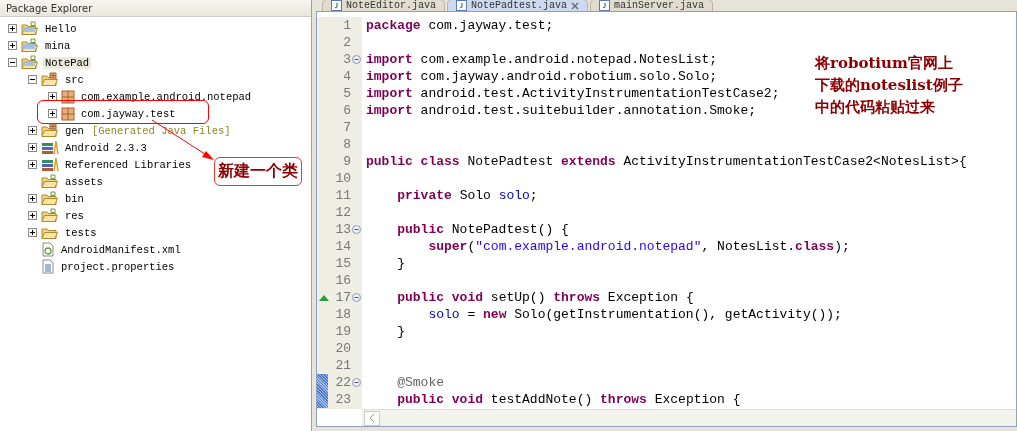 The width and height of the screenshot is (1017, 431). Describe the element at coordinates (638, 246) in the screenshot. I see `code-line: super("com.example.android.notepad", NotesList.class);` at that location.